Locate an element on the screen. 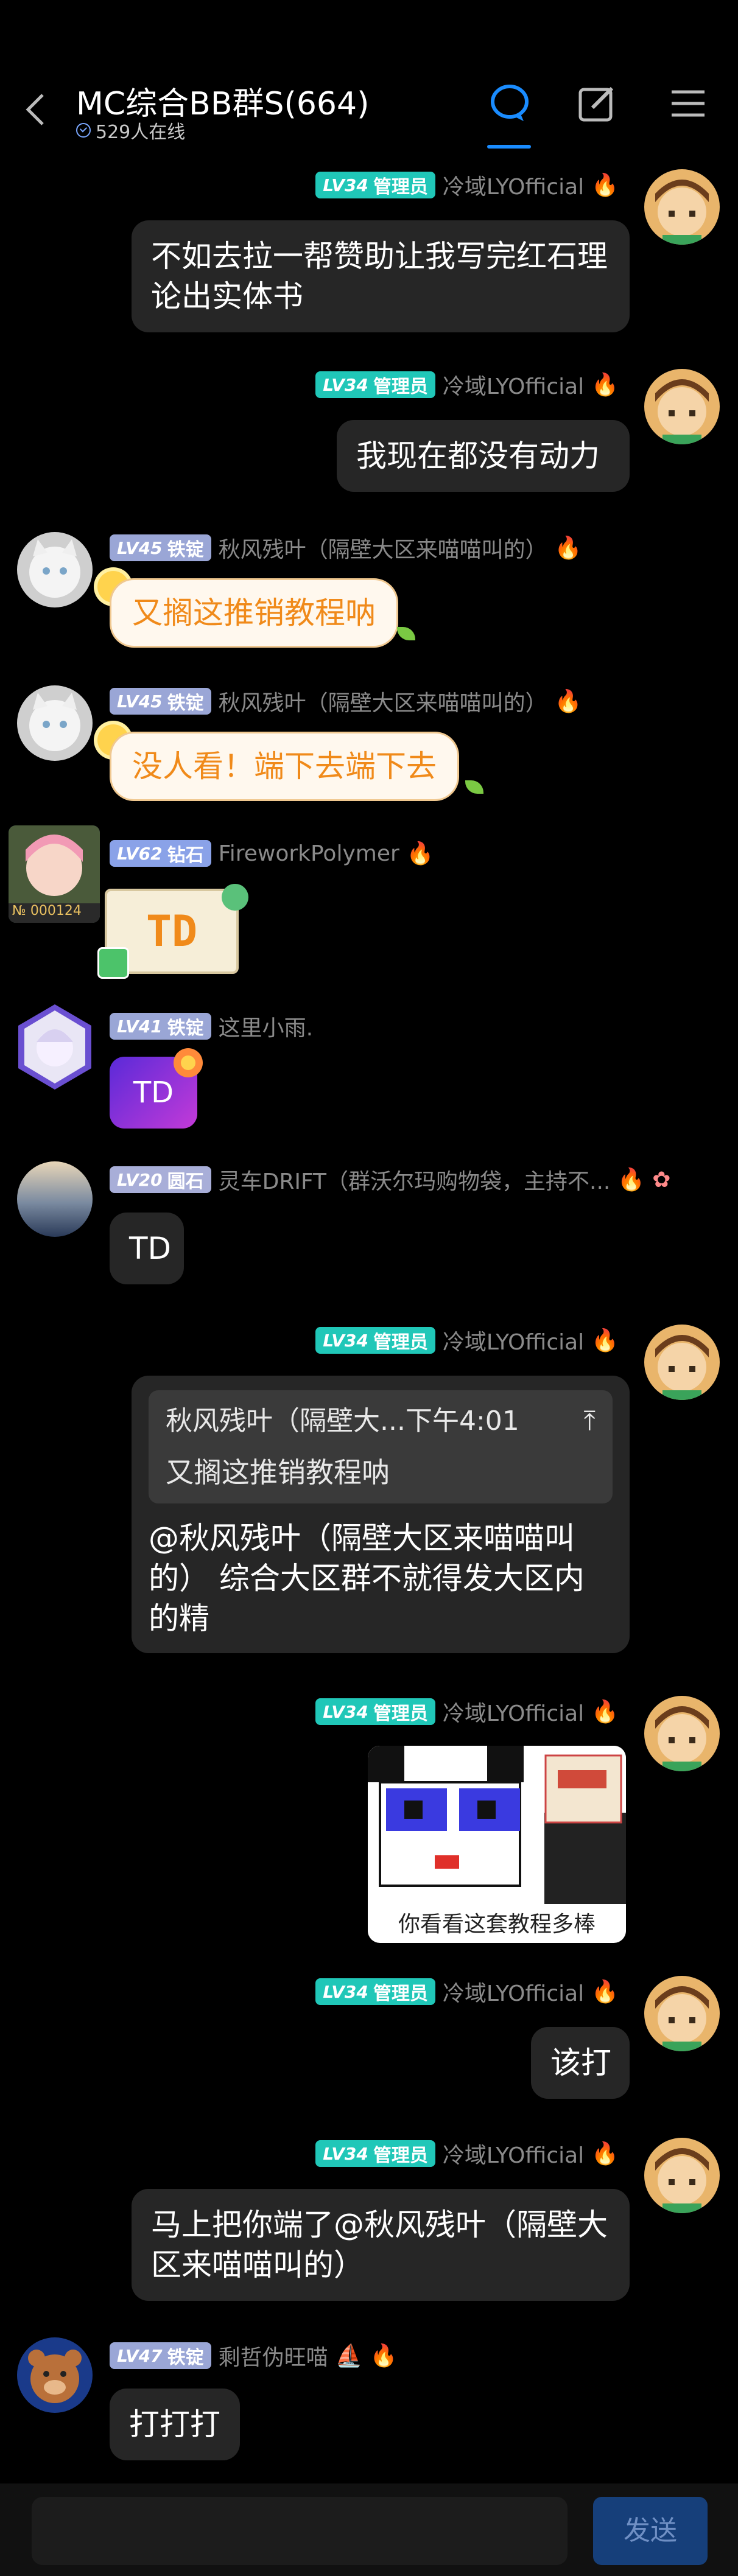 This screenshot has height=2576, width=738. level-badge: LV41 铁锭 is located at coordinates (161, 1026).